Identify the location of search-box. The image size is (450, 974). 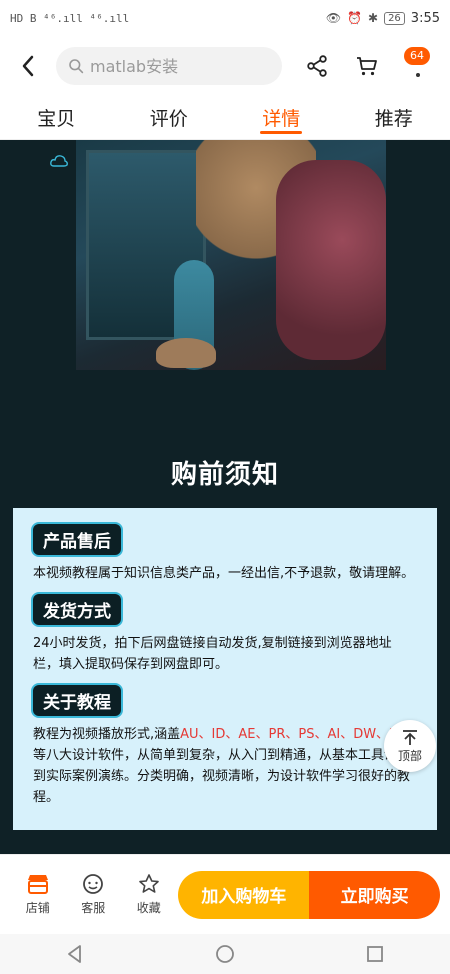
(169, 66).